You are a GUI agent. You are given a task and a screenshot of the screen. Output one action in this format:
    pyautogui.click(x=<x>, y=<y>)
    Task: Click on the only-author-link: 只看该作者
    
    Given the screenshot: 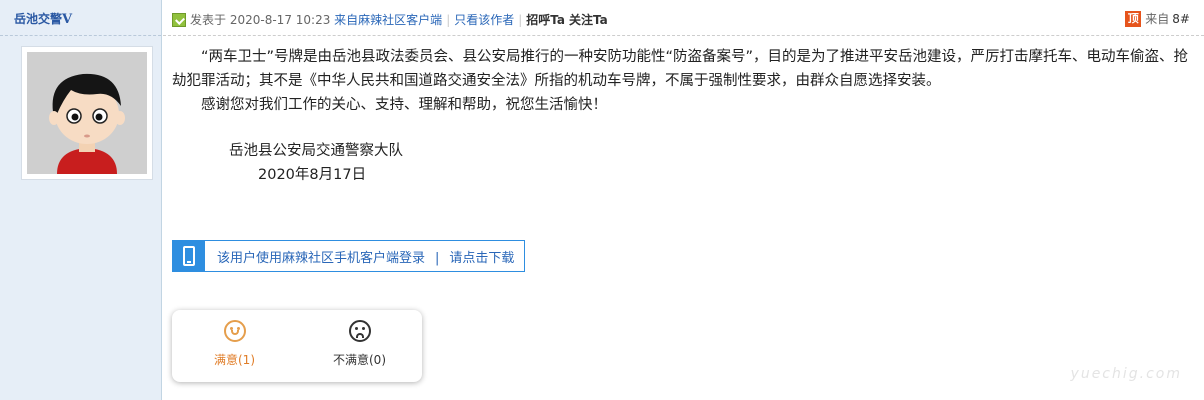 What is the action you would take?
    pyautogui.click(x=484, y=19)
    